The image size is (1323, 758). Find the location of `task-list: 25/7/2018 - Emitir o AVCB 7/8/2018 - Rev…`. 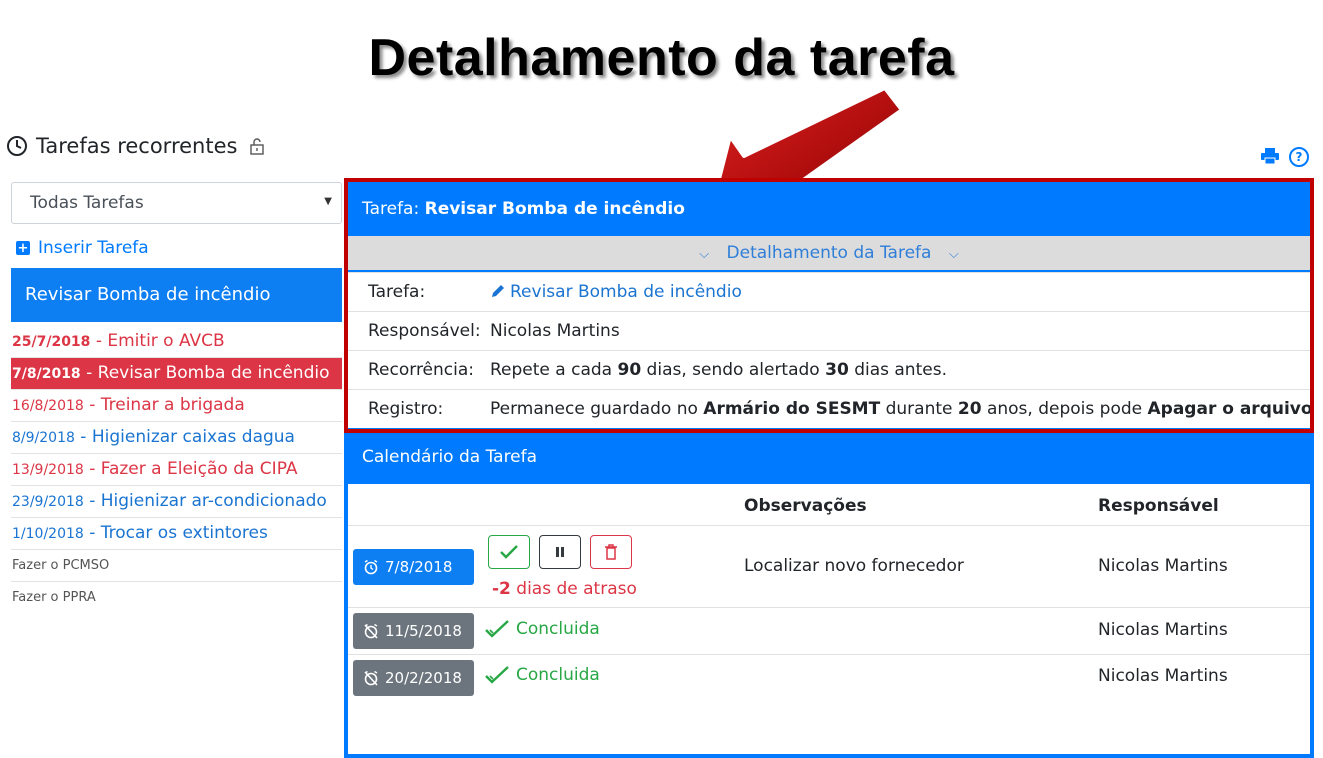

task-list: 25/7/2018 - Emitir o AVCB 7/8/2018 - Rev… is located at coordinates (176, 470).